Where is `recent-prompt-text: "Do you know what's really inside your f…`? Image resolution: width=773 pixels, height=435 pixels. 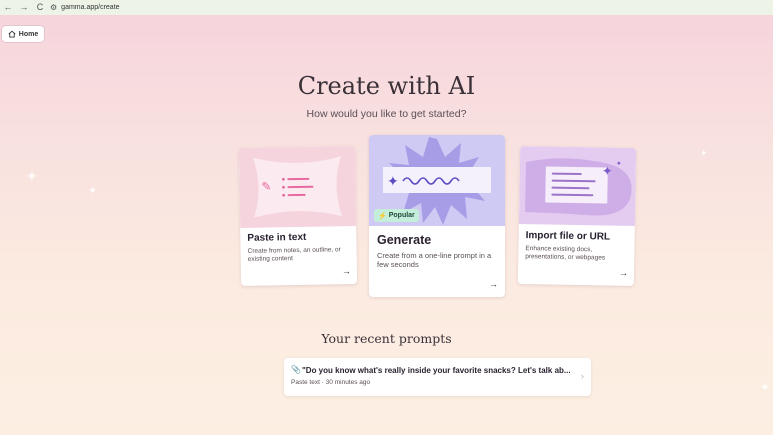
recent-prompt-text: "Do you know what's really inside your f… is located at coordinates (436, 370).